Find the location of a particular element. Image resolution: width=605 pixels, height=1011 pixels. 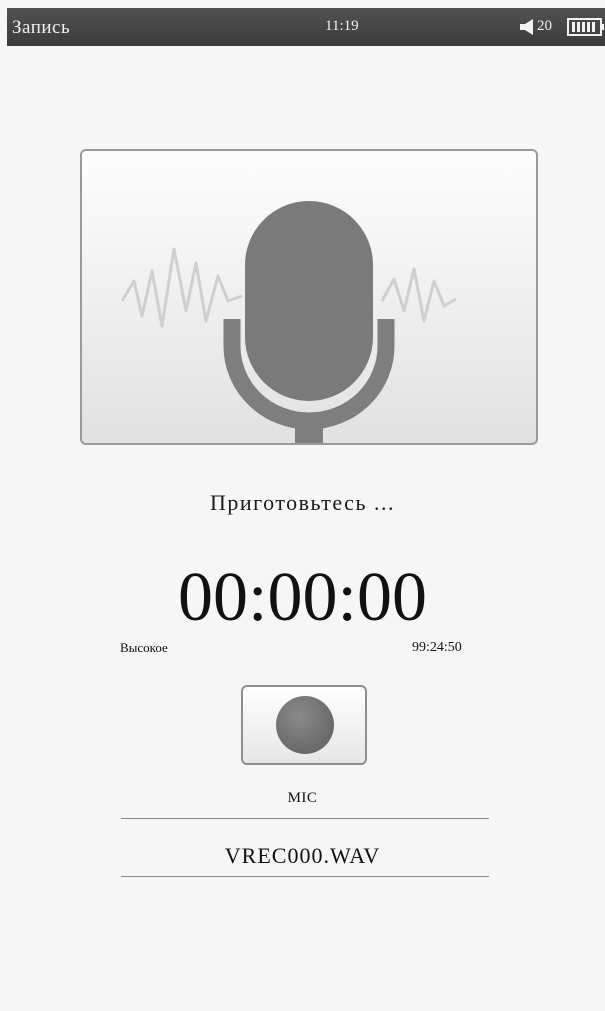

file-name: VREC000.WAV is located at coordinates (302, 855).